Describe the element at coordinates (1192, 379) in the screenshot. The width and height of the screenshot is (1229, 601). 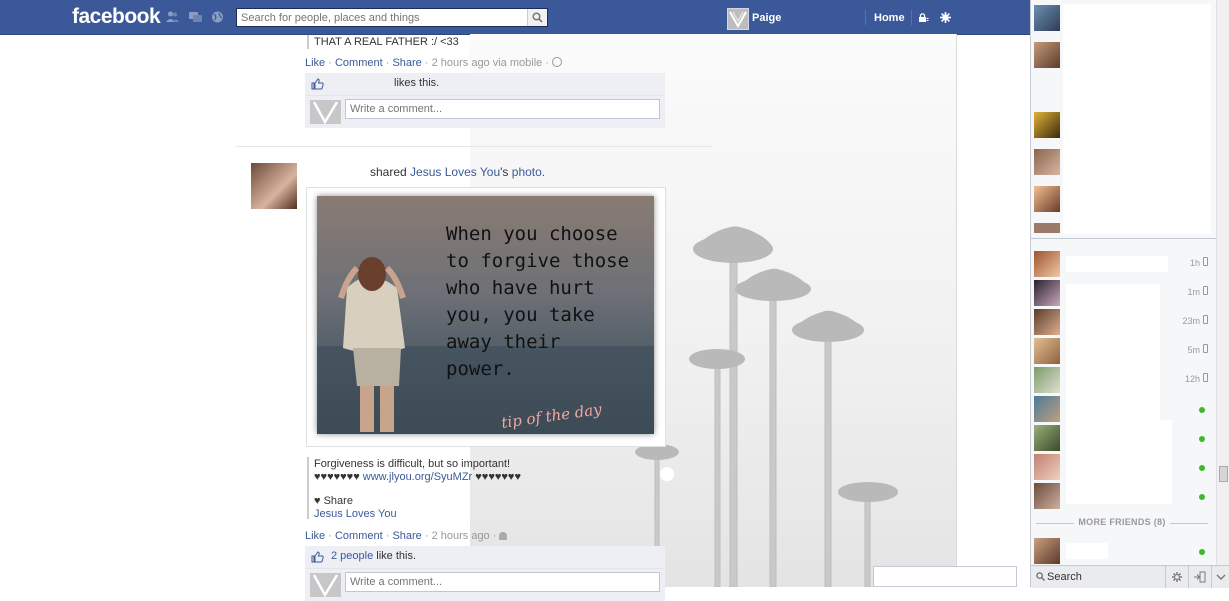
I see `friend-idle-time: 12h` at that location.